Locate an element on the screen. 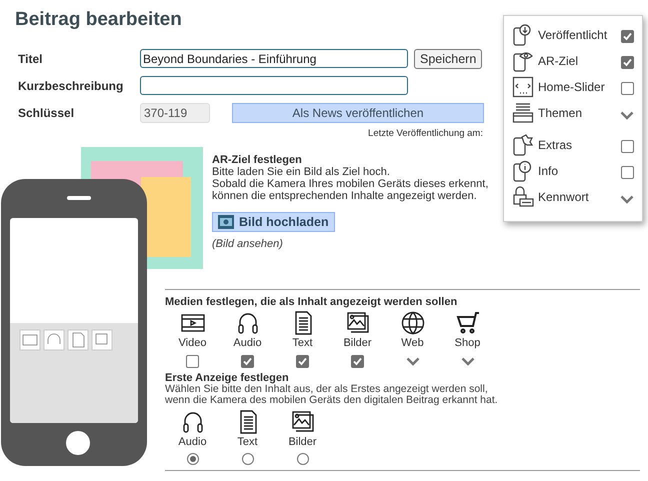  phone-info-icon is located at coordinates (523, 171).